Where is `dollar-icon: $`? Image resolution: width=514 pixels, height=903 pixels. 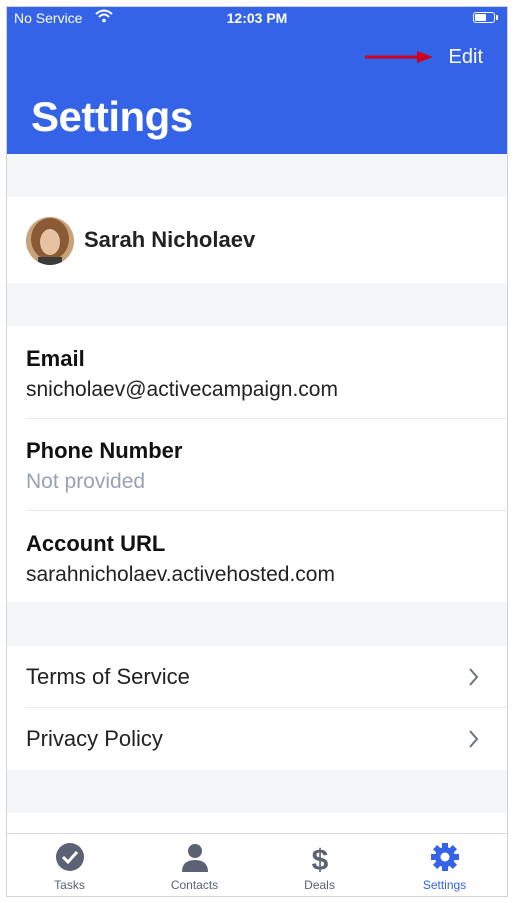
dollar-icon: $ is located at coordinates (319, 859).